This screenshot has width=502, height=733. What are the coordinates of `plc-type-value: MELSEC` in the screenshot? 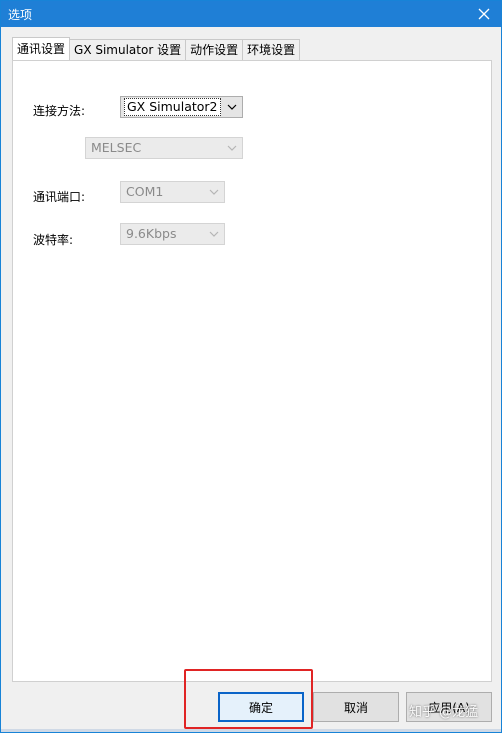 It's located at (116, 147).